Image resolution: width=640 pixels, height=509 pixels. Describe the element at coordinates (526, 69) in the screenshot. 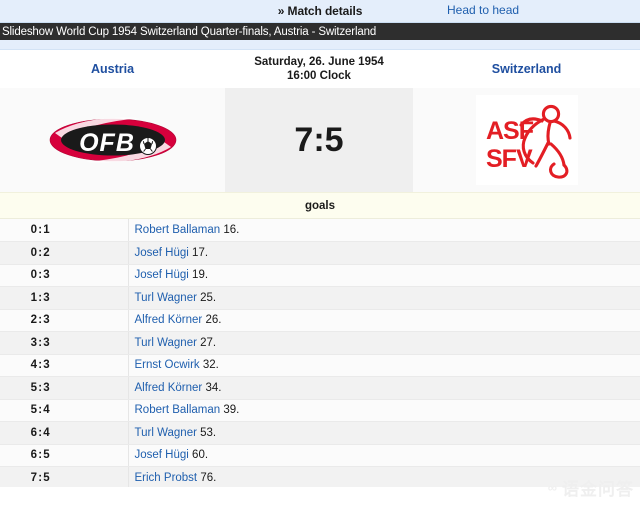

I see `away-team-name: Switzerland` at that location.